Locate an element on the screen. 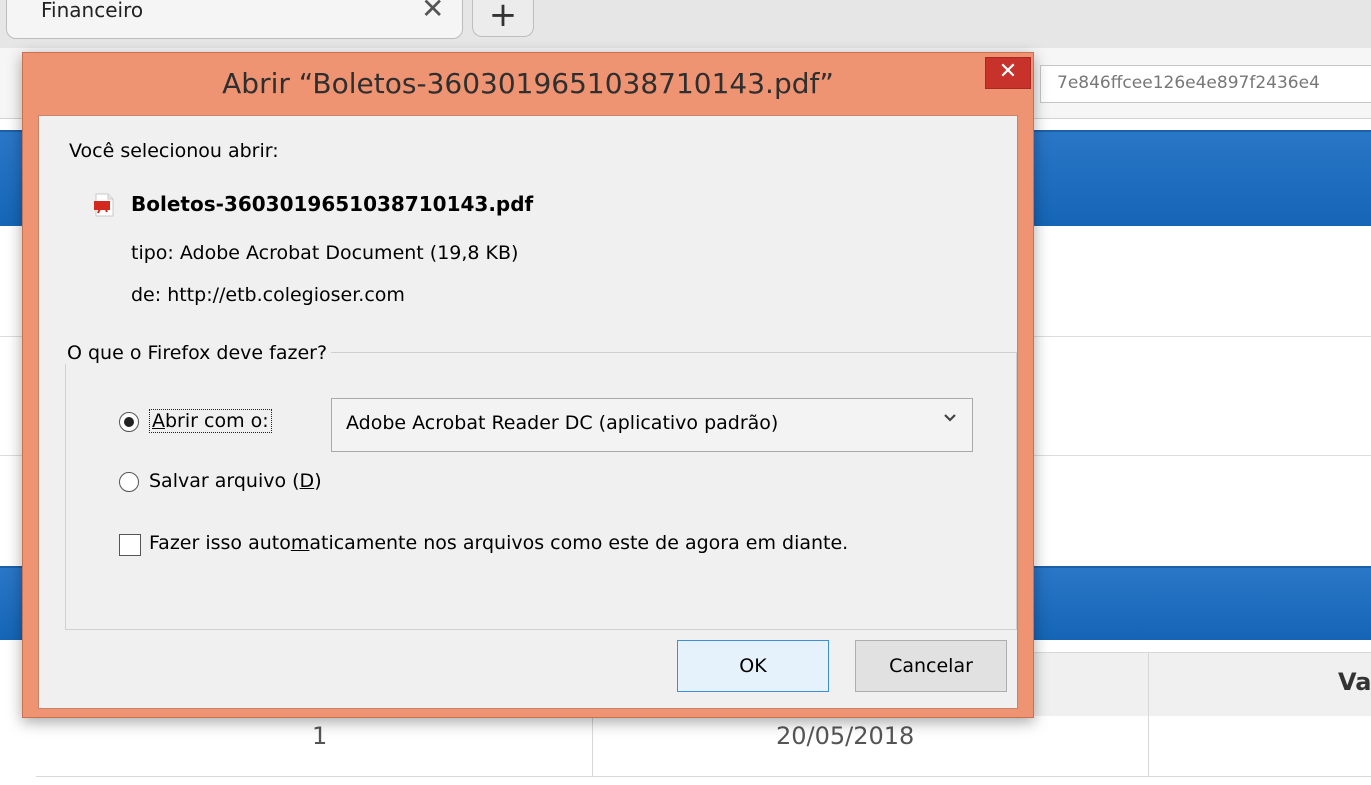 The width and height of the screenshot is (1371, 785). auto-accesskey: m is located at coordinates (300, 543).